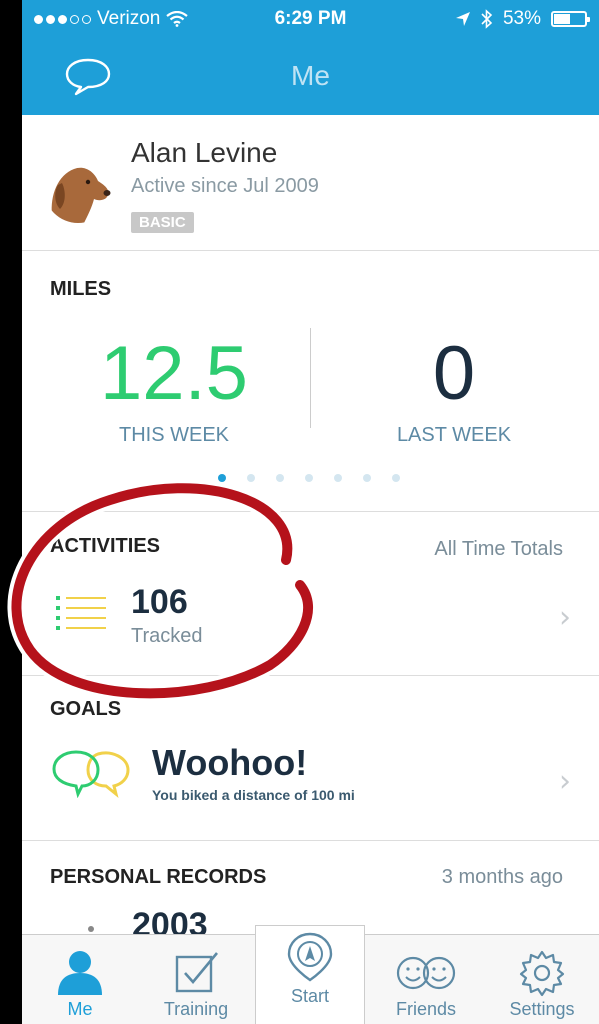 Image resolution: width=599 pixels, height=1024 pixels. Describe the element at coordinates (81, 289) in the screenshot. I see `miles-heading: MILES` at that location.